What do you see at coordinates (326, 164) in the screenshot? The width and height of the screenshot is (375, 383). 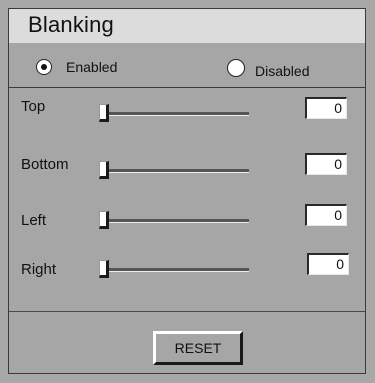 I see `value-field-bottom: 0` at bounding box center [326, 164].